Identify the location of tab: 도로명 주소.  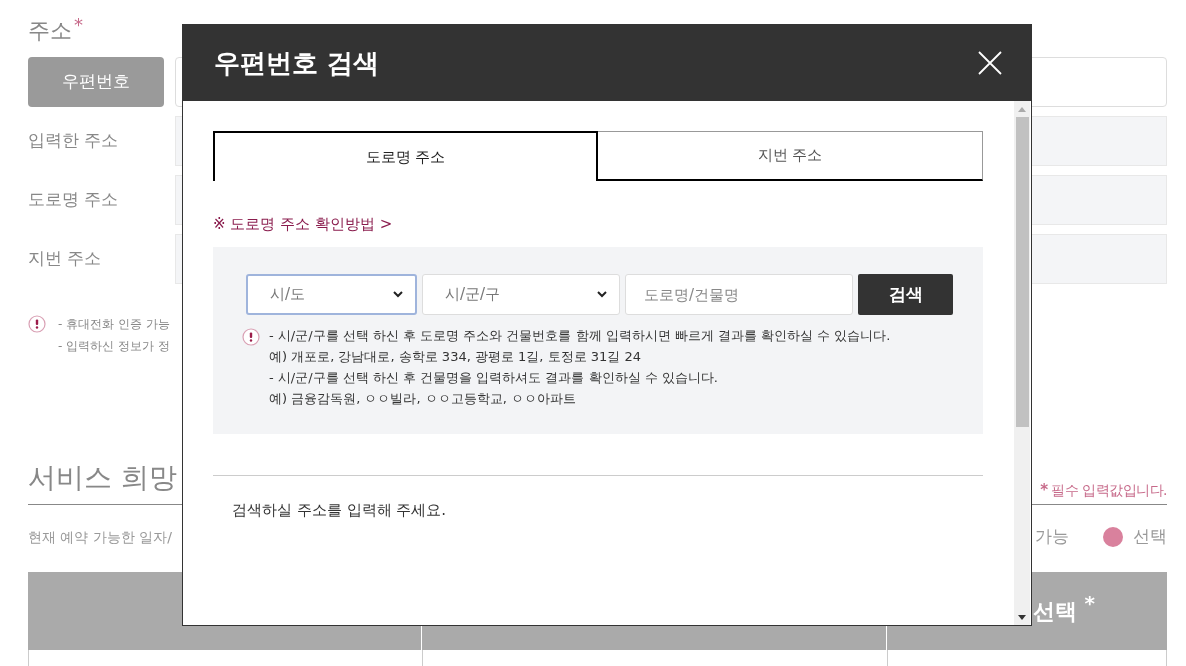
(405, 156).